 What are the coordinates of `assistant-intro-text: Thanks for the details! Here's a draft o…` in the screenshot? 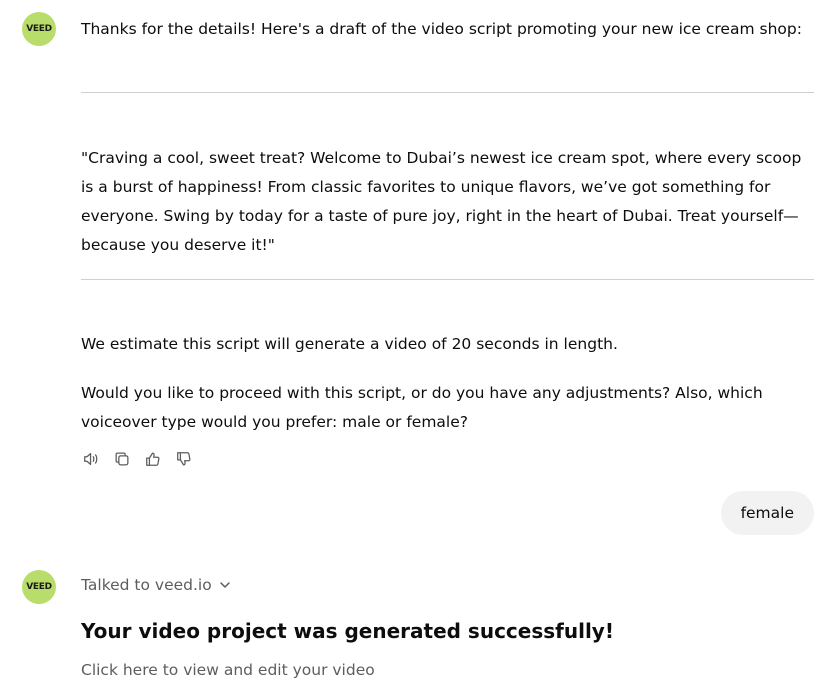 It's located at (441, 29).